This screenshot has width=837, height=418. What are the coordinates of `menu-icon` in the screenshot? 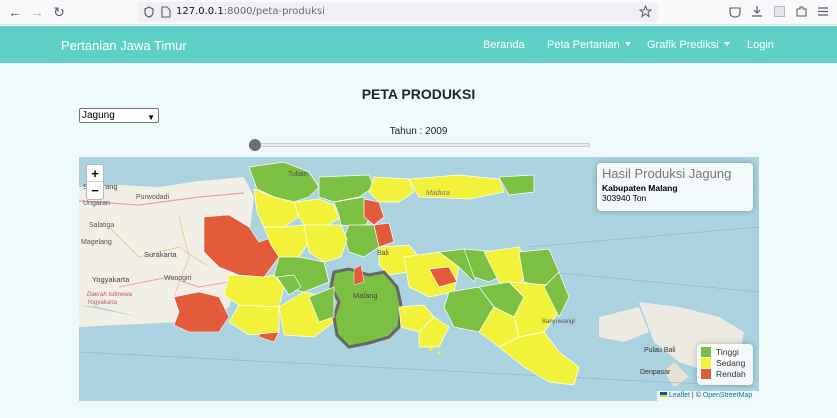 It's located at (823, 11).